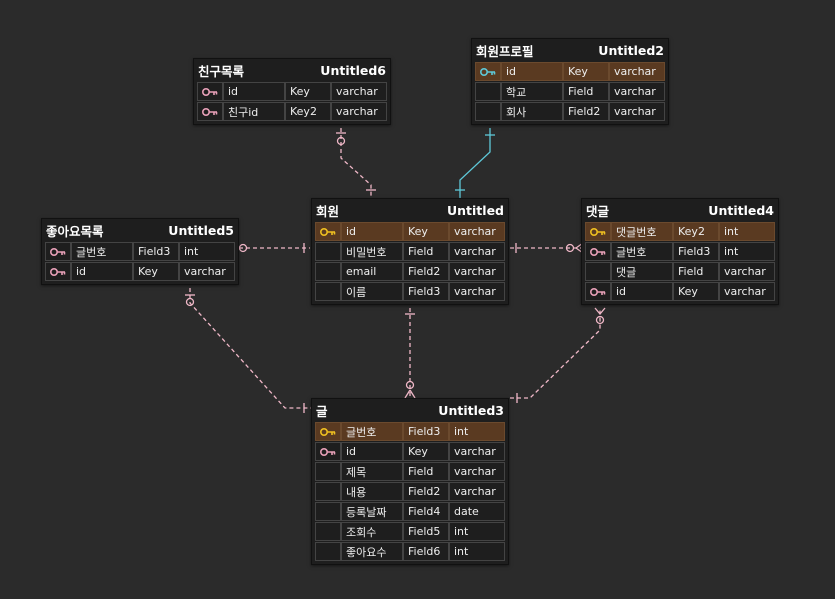  What do you see at coordinates (221, 71) in the screenshot?
I see `table-name: 친구목록` at bounding box center [221, 71].